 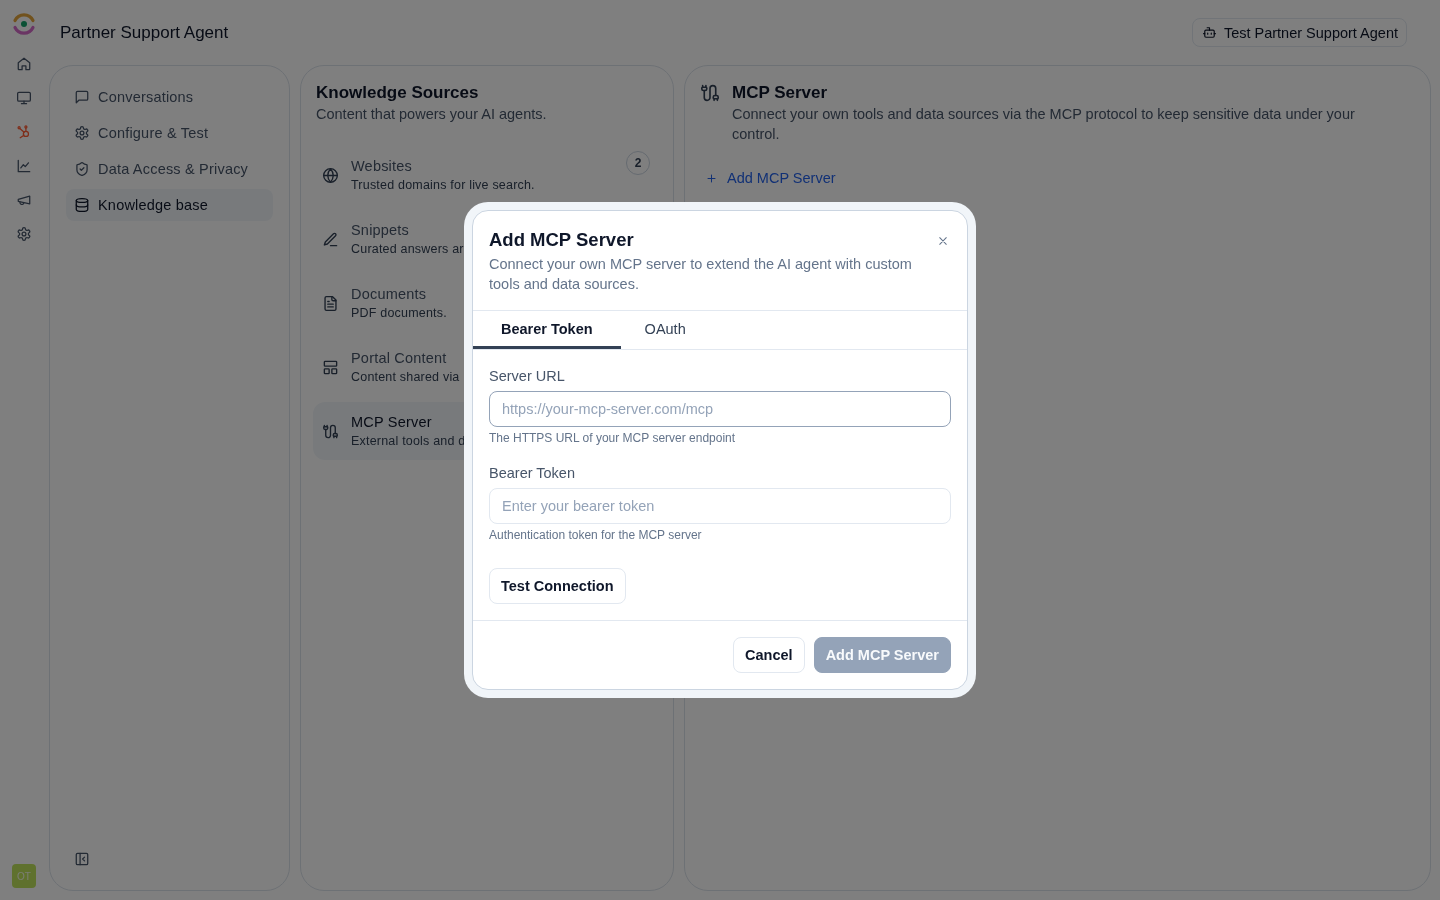 I want to click on source-title: Websites, so click(x=381, y=166).